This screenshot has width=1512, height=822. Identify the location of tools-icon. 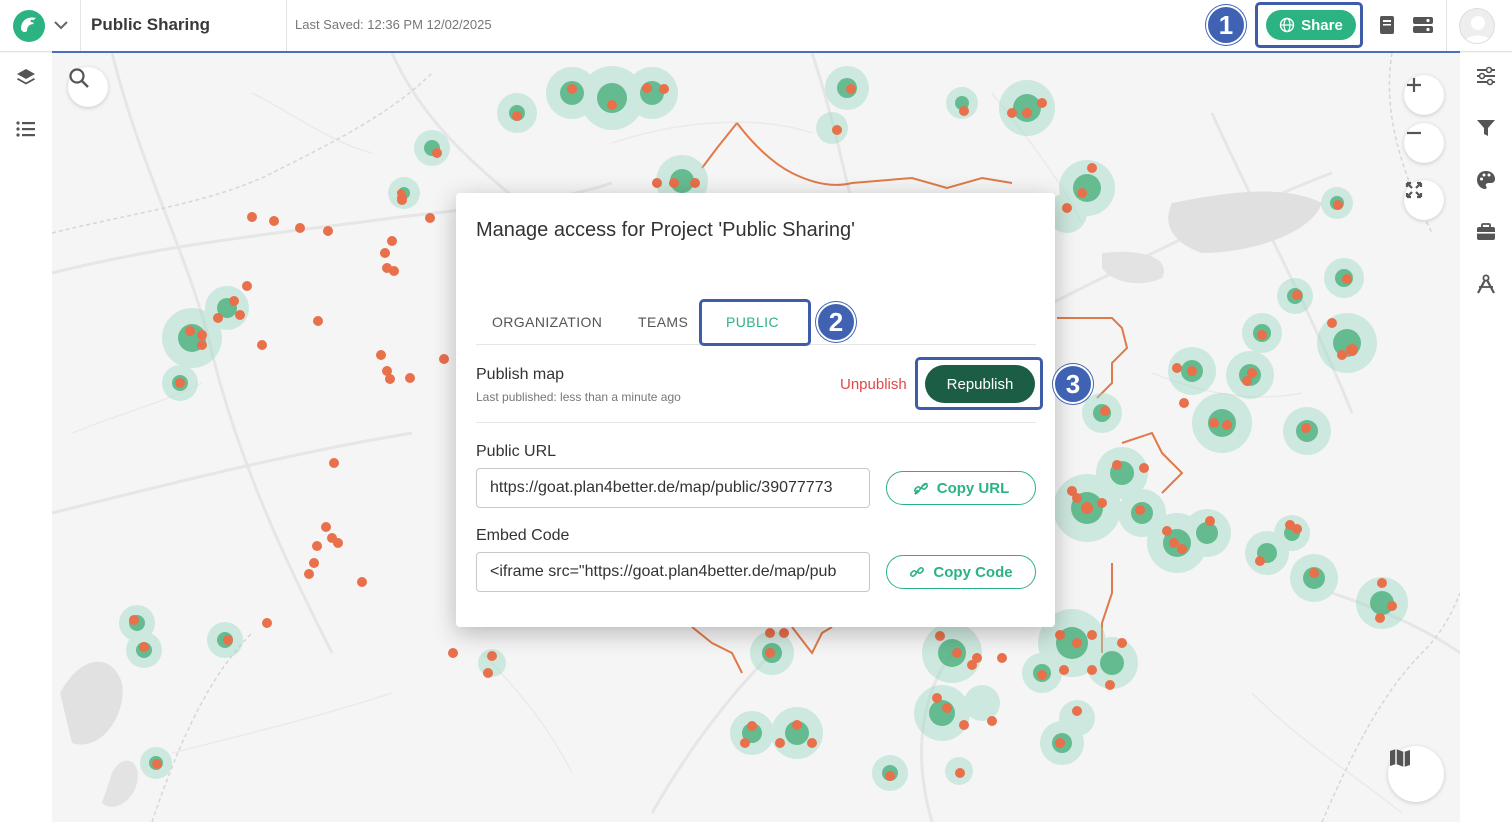
(1486, 284).